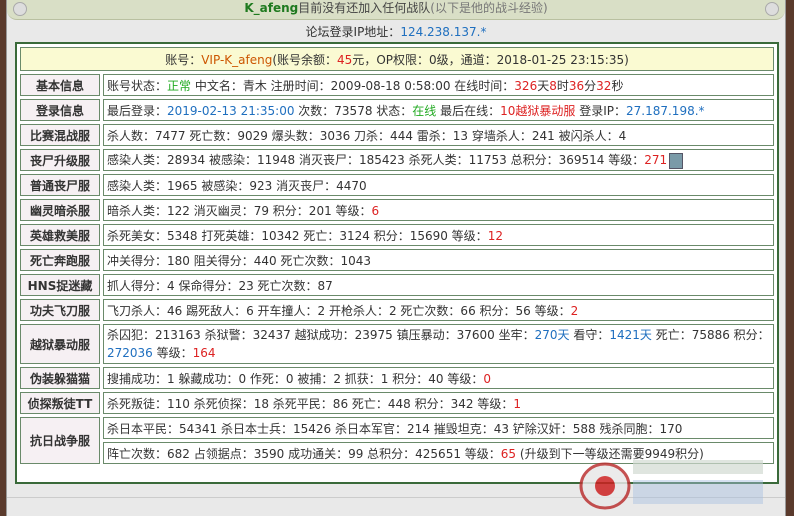  What do you see at coordinates (60, 85) in the screenshot?
I see `row-label: 基本信息` at bounding box center [60, 85].